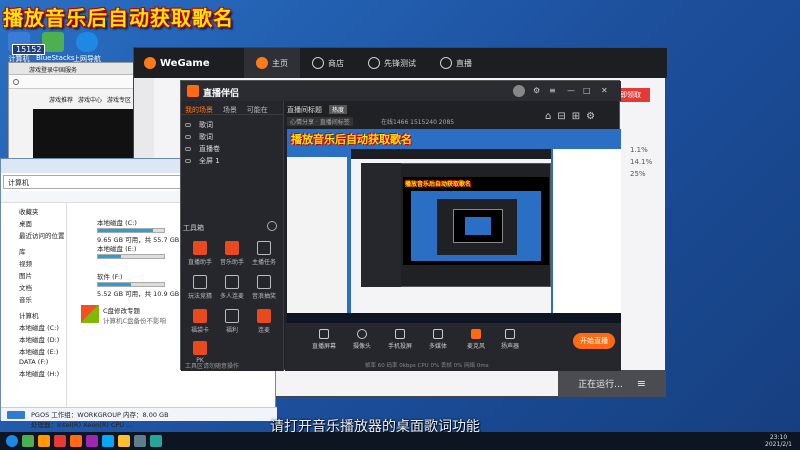 This screenshot has height=450, width=800. What do you see at coordinates (778, 441) in the screenshot?
I see `taskbar-clock: 23:10 2021/2/1` at bounding box center [778, 441].